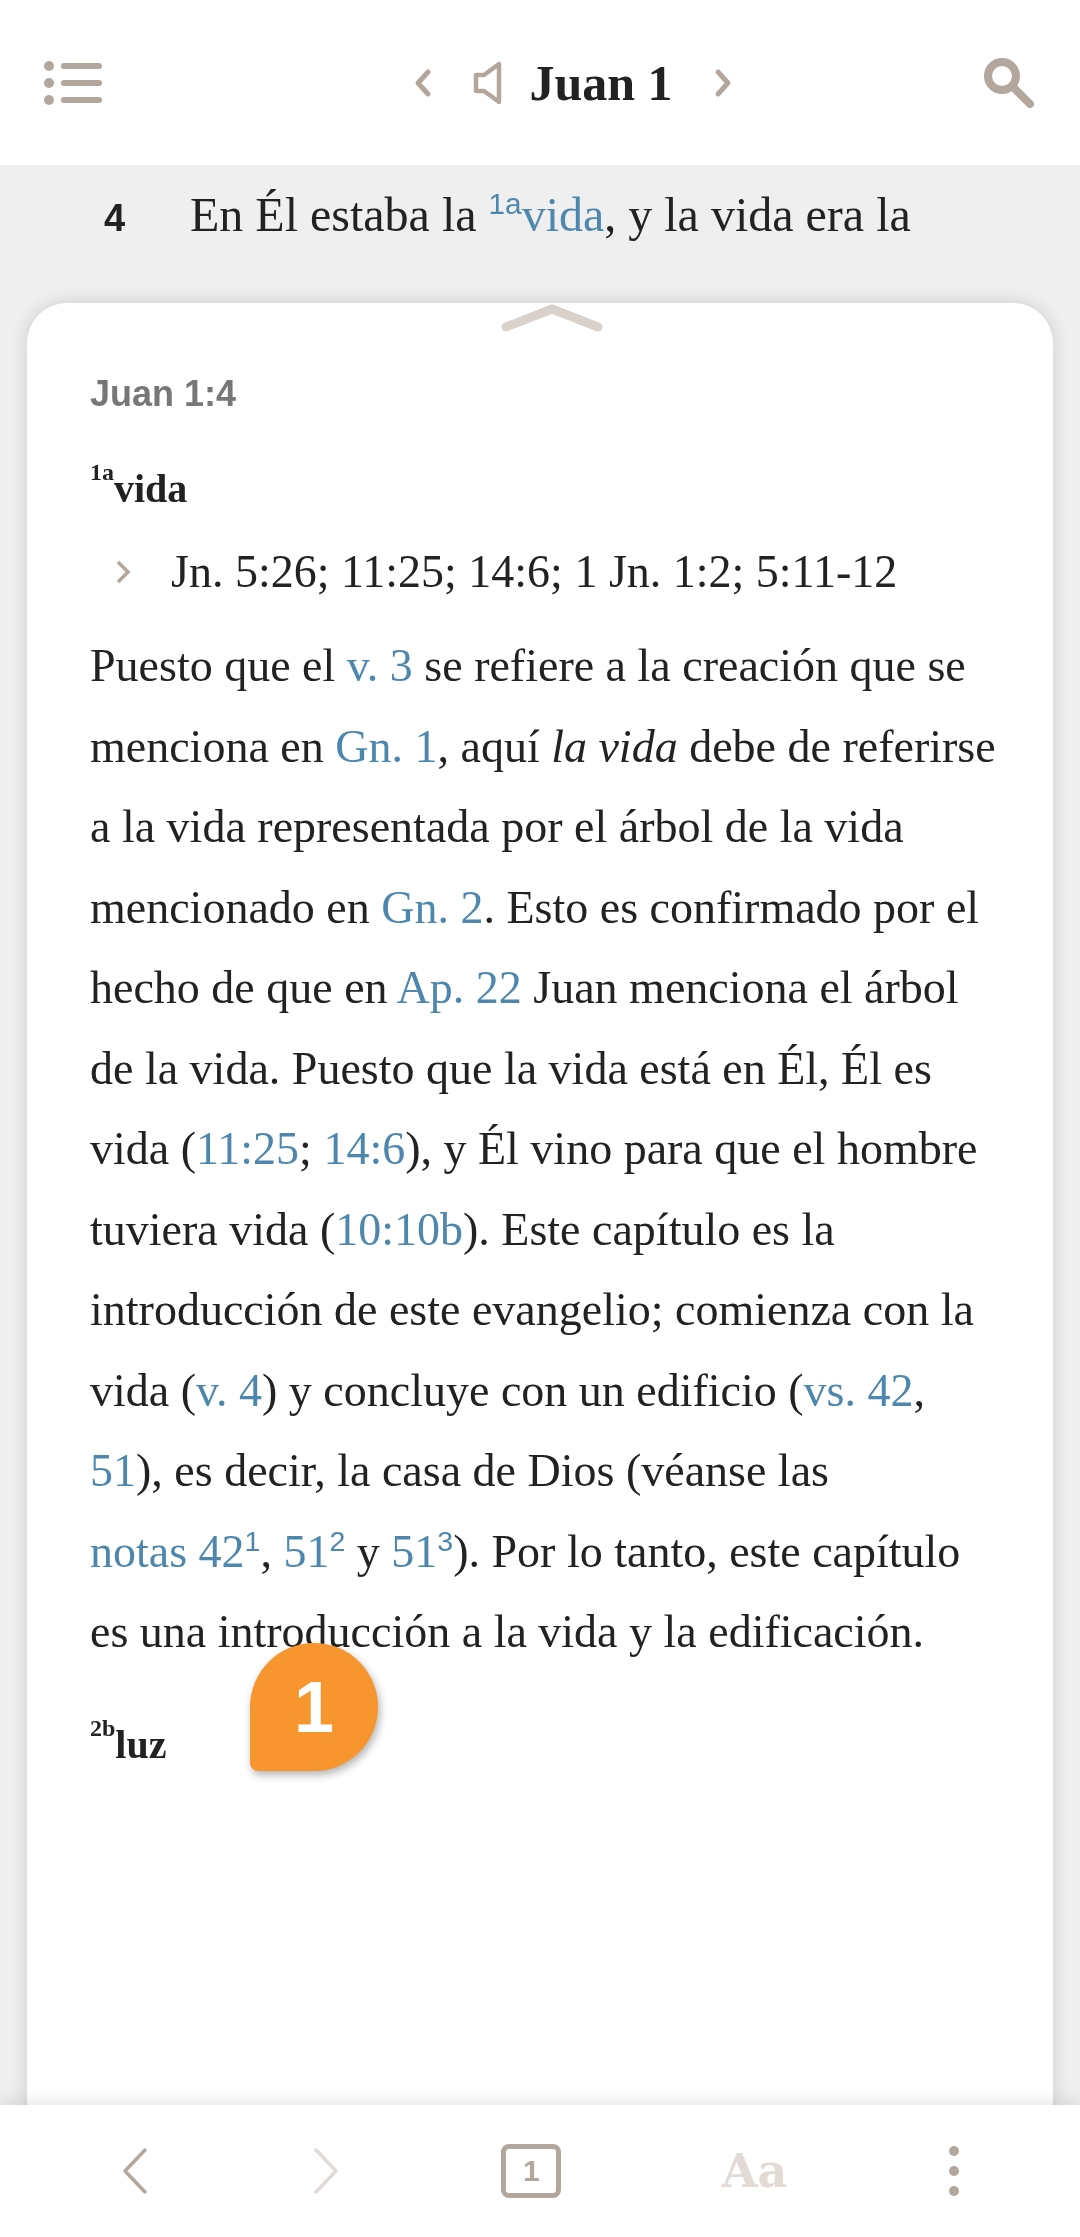 The width and height of the screenshot is (1080, 2237). Describe the element at coordinates (175, 1551) in the screenshot. I see `reference-link: notas 42$^{1}$` at that location.